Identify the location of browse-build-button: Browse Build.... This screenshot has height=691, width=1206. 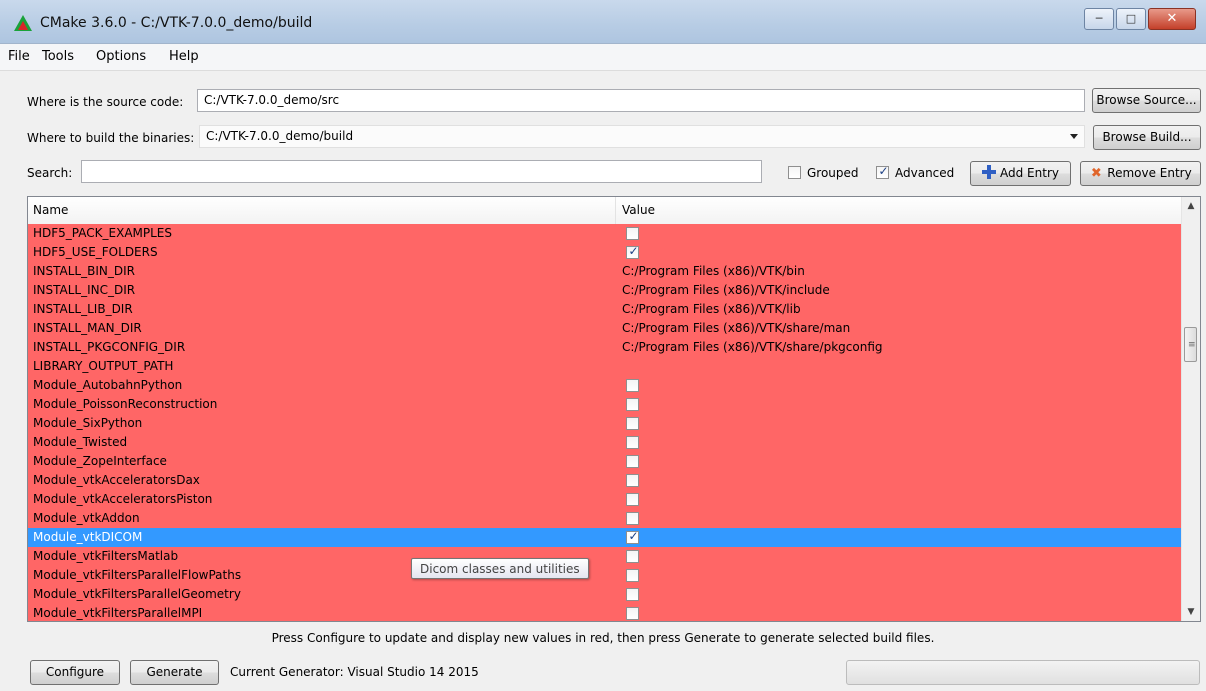
(1147, 137).